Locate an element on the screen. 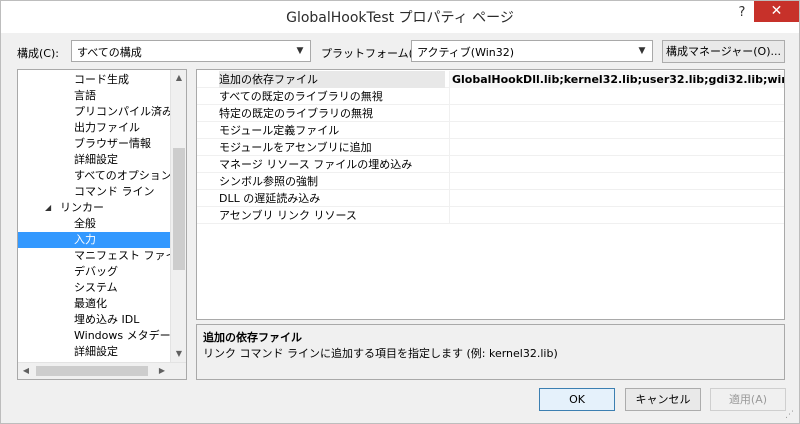  tree-item: 埋め込み IDL is located at coordinates (94, 320).